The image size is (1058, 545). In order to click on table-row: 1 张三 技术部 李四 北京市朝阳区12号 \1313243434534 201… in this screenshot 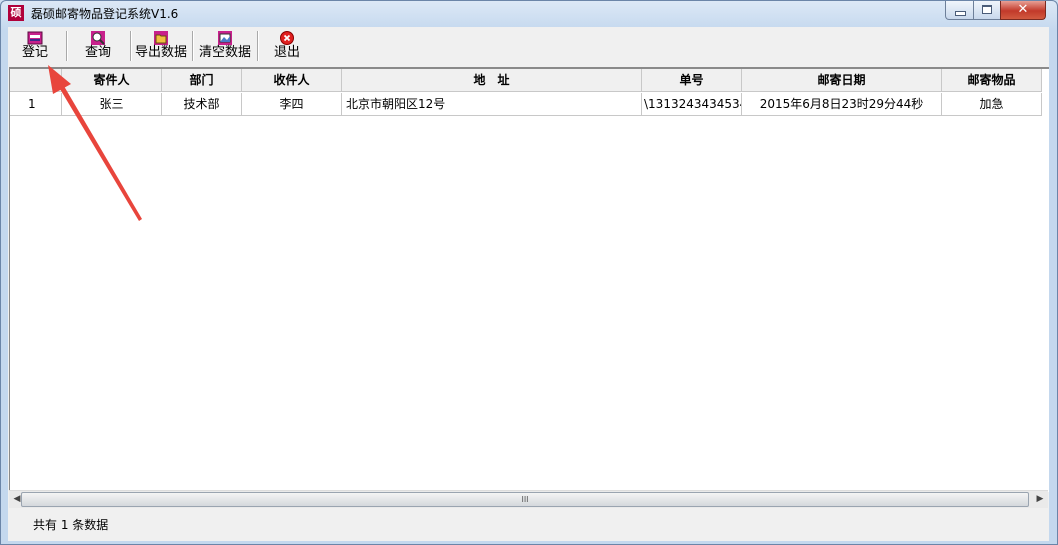, I will do `click(526, 104)`.